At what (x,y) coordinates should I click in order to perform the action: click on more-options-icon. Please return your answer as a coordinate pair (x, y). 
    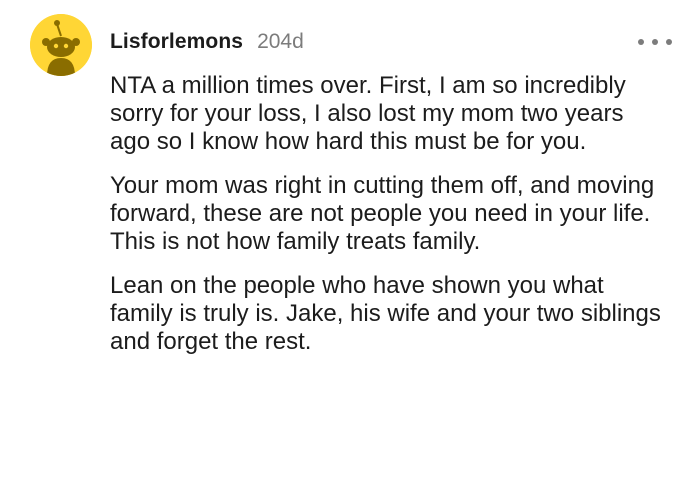
    Looking at the image, I should click on (655, 42).